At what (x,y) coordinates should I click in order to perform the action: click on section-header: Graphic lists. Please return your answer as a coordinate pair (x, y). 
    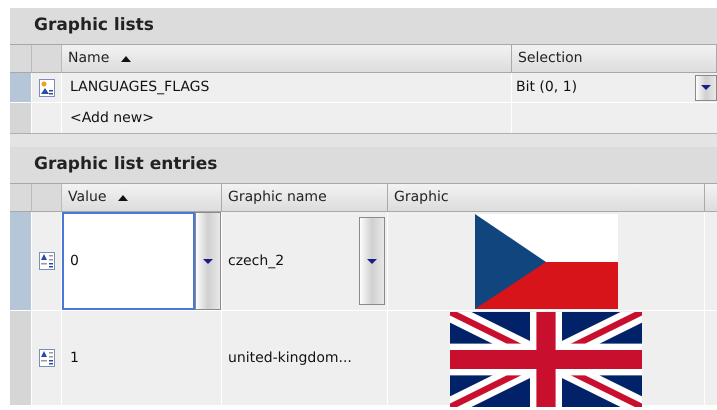
    Looking at the image, I should click on (363, 26).